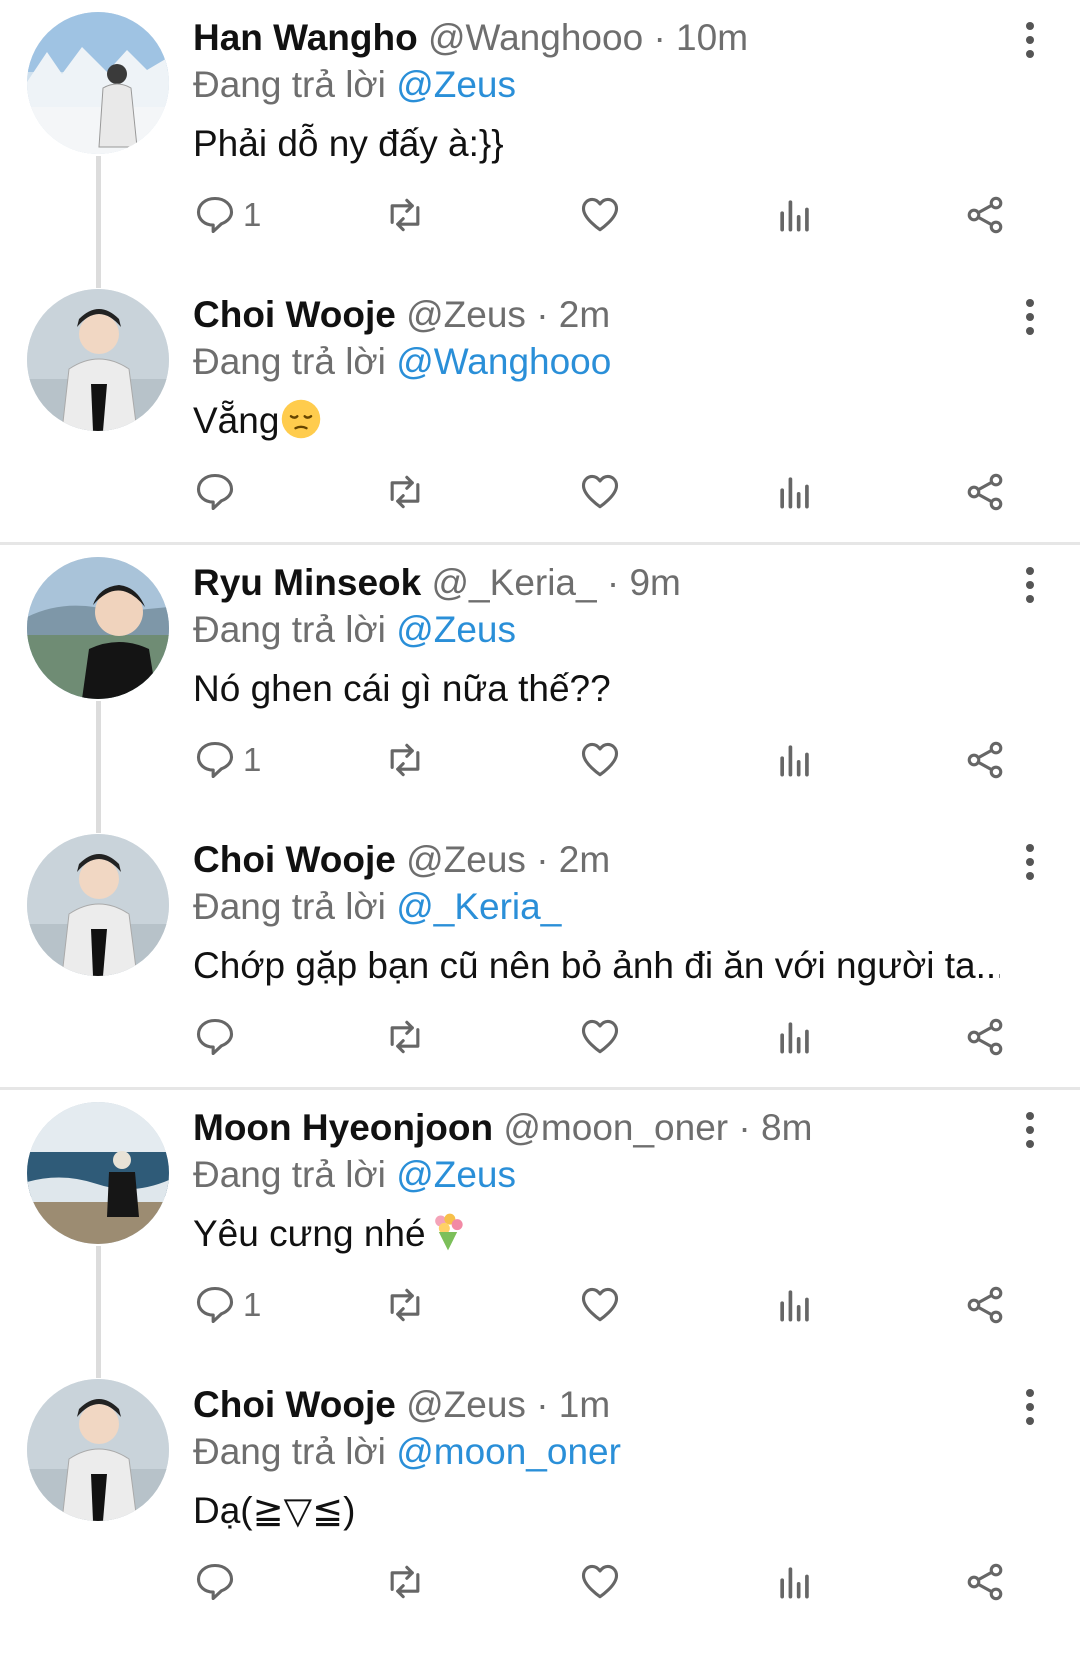 The image size is (1080, 1655). I want to click on reply-mention: @_Keria_, so click(478, 906).